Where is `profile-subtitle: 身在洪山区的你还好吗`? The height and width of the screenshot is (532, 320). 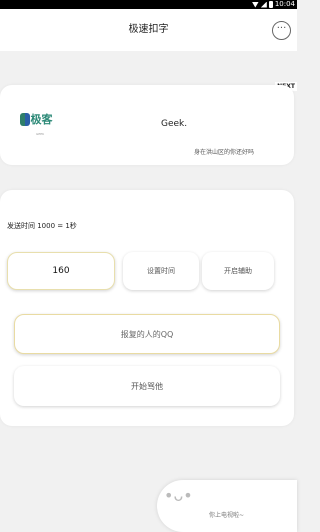
profile-subtitle: 身在洪山区的你还好吗 is located at coordinates (224, 152).